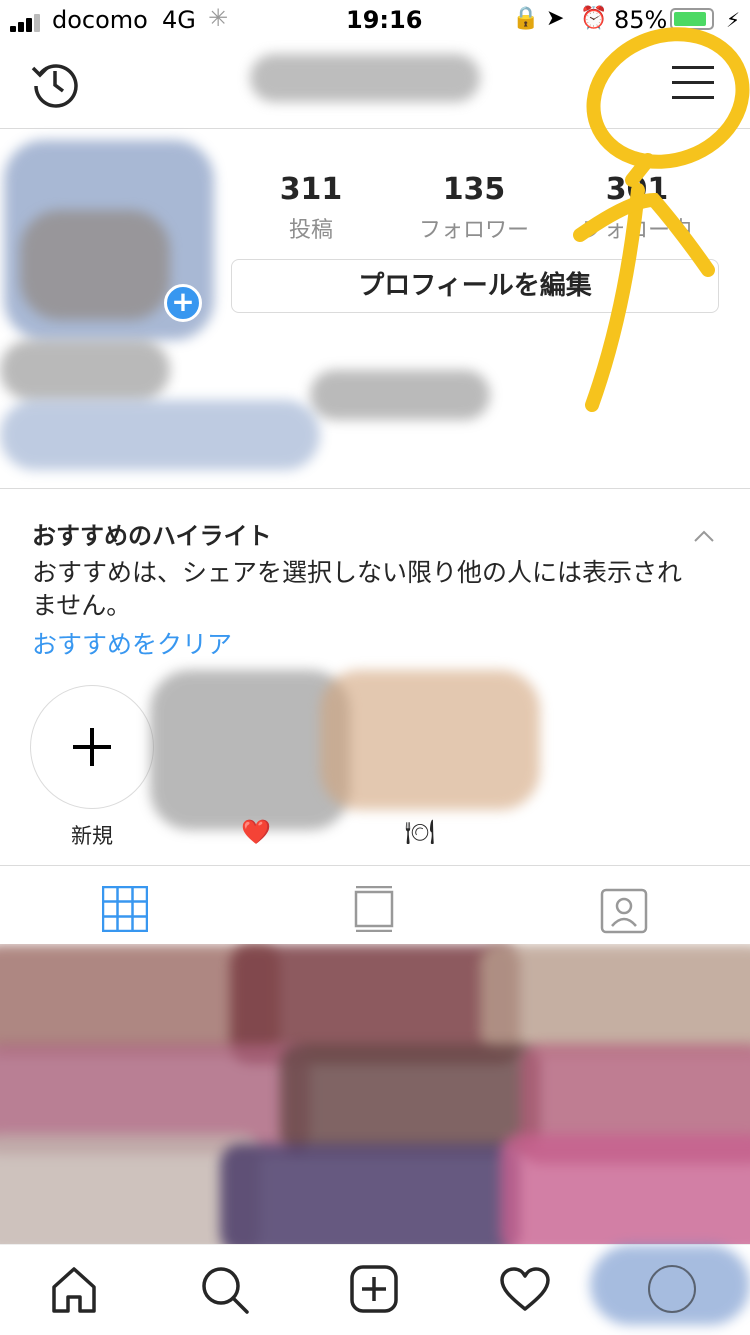  What do you see at coordinates (152, 536) in the screenshot?
I see `highlights-title: おすすめのハイライト` at bounding box center [152, 536].